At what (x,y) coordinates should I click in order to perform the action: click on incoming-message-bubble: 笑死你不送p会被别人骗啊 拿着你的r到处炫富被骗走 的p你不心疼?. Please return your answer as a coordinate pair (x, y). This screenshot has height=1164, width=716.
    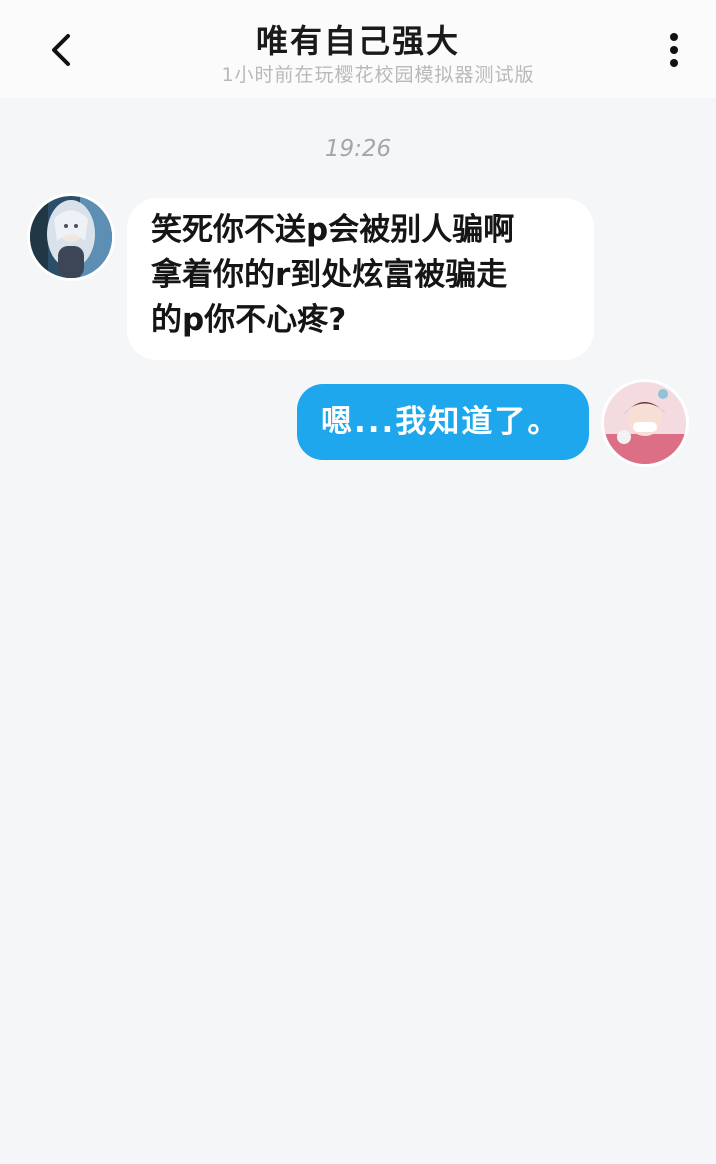
    Looking at the image, I should click on (360, 279).